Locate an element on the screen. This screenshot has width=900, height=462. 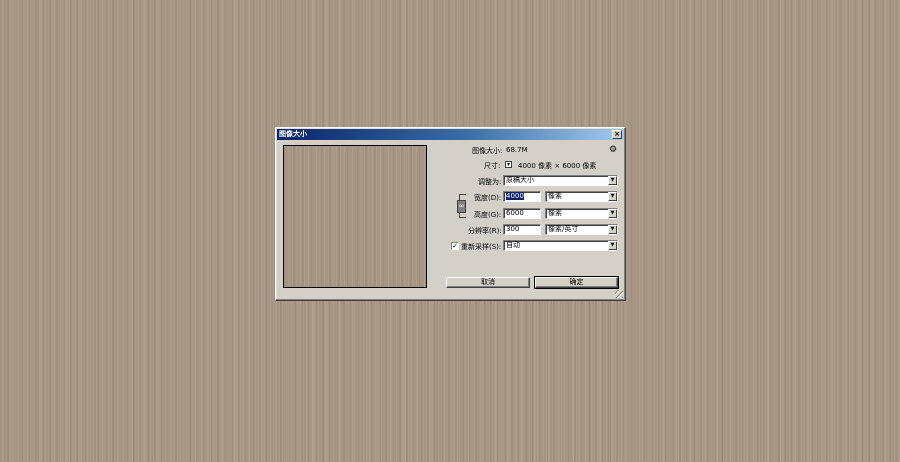
resolution-unit-select: 像素/英寸 ▼ is located at coordinates (581, 229).